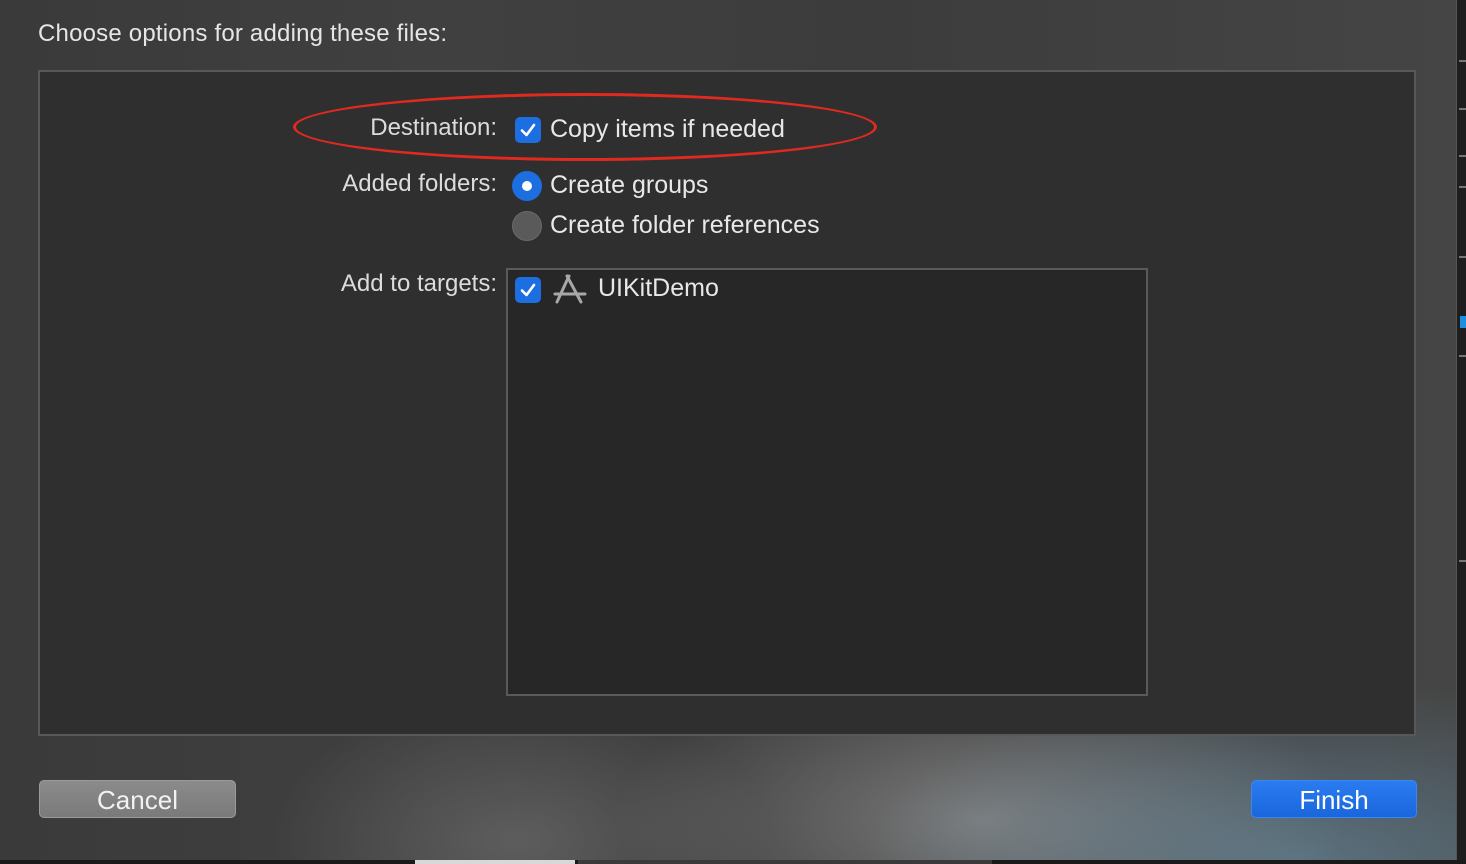 Image resolution: width=1466 pixels, height=864 pixels. I want to click on annotation-ellipse, so click(585, 127).